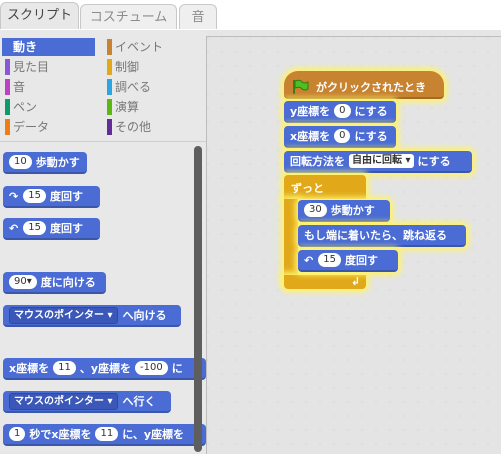  Describe the element at coordinates (127, 107) in the screenshot. I see `category-label: 演算` at that location.